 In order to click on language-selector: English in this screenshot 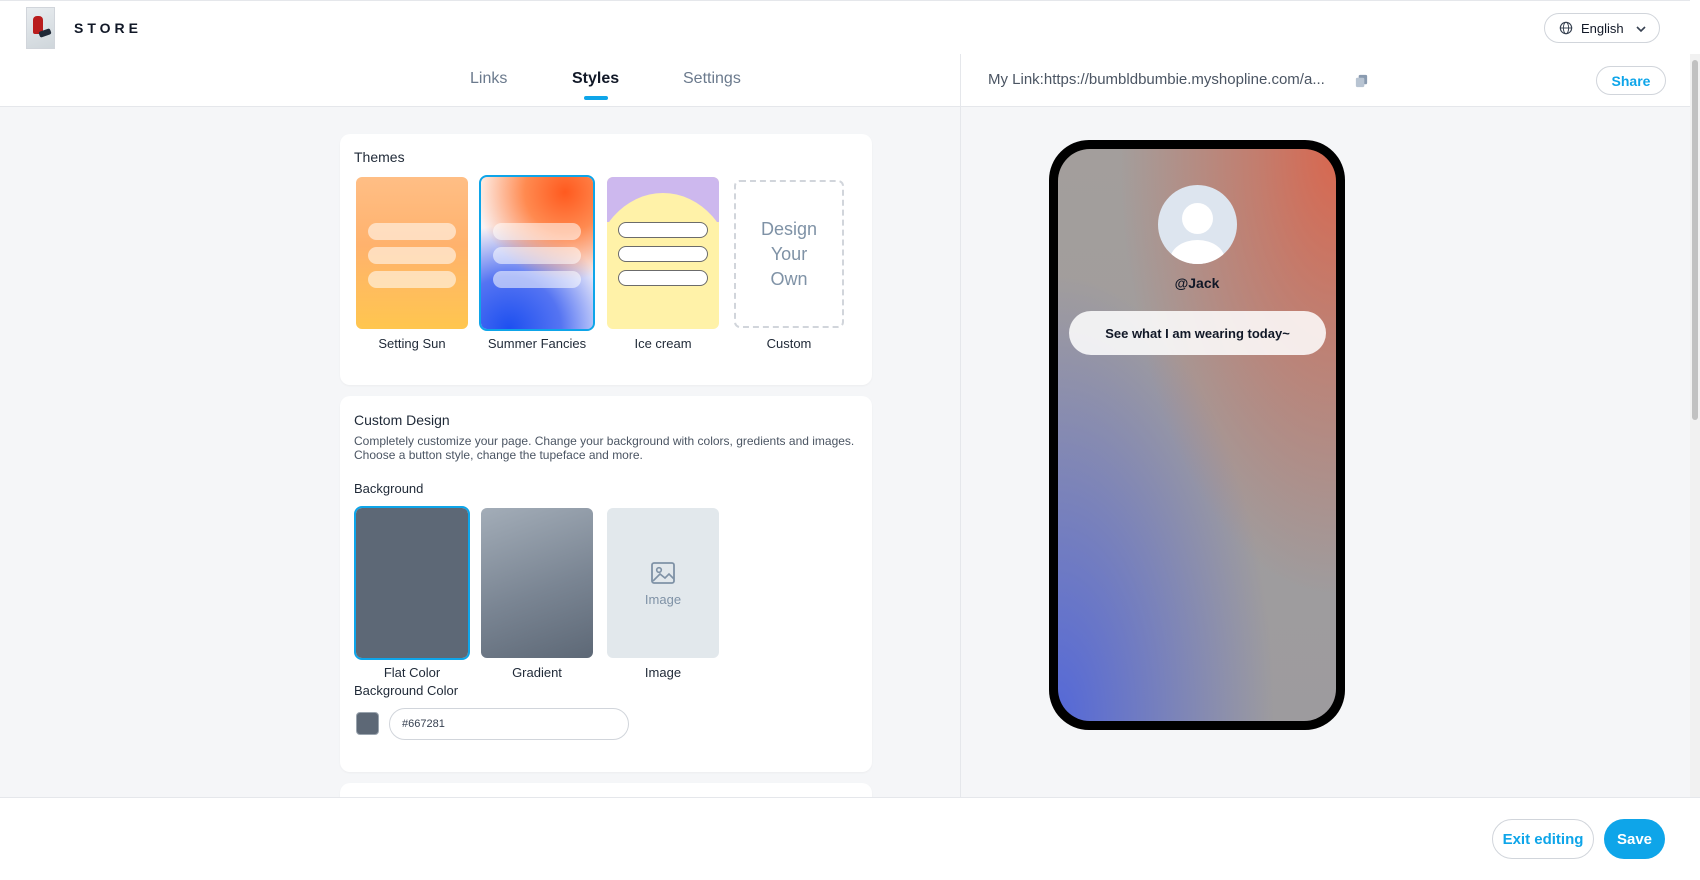, I will do `click(1602, 28)`.